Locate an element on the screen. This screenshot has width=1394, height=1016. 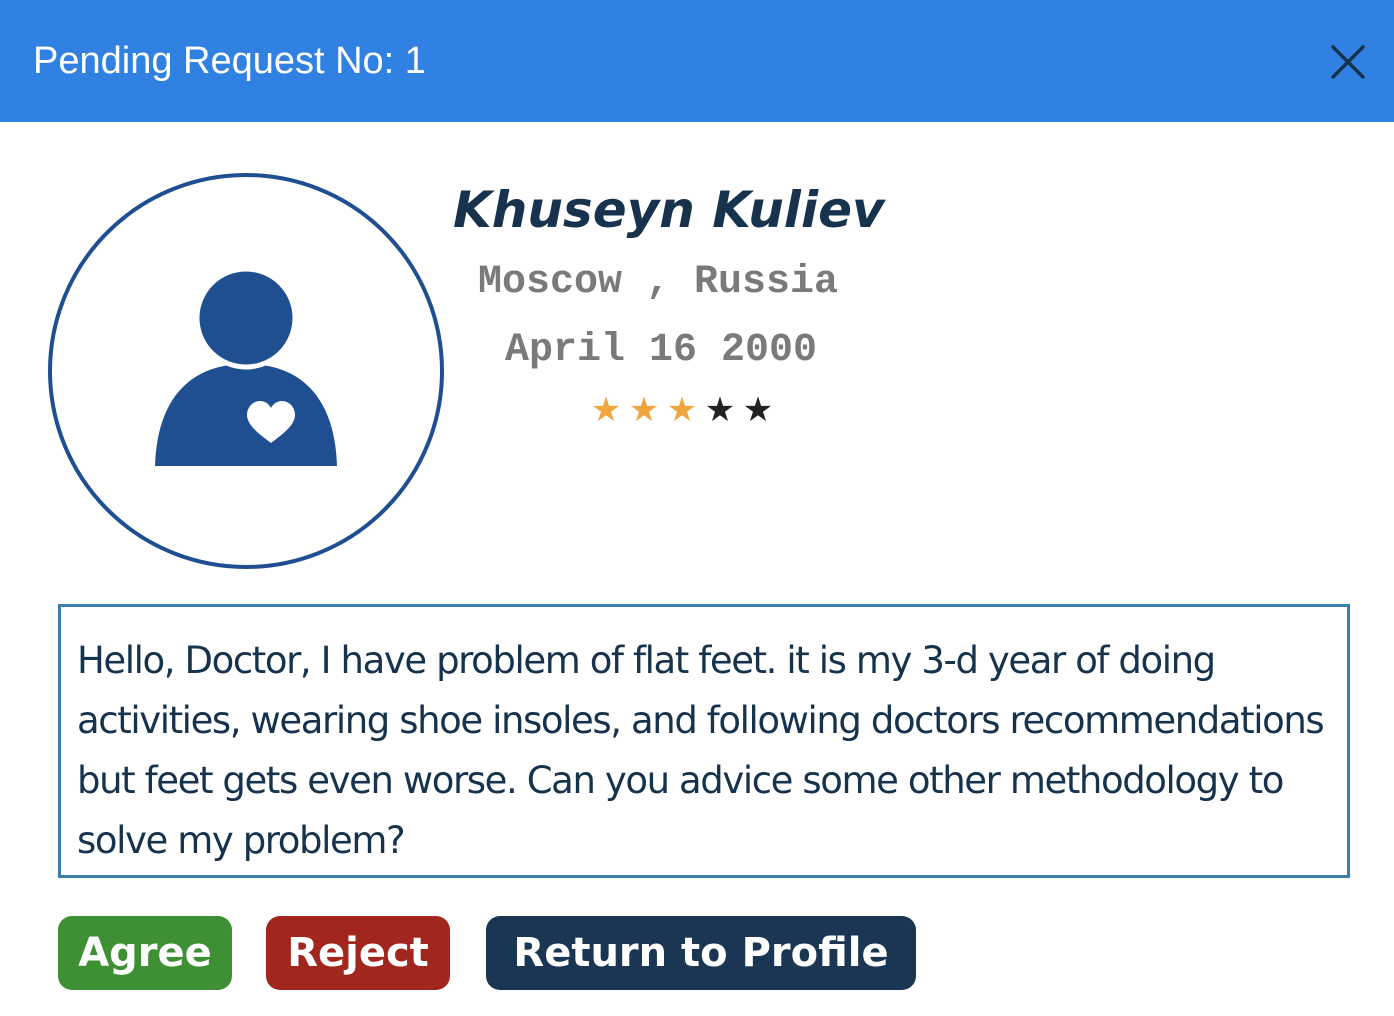
profile-location: Moscow , Russia is located at coordinates (658, 282).